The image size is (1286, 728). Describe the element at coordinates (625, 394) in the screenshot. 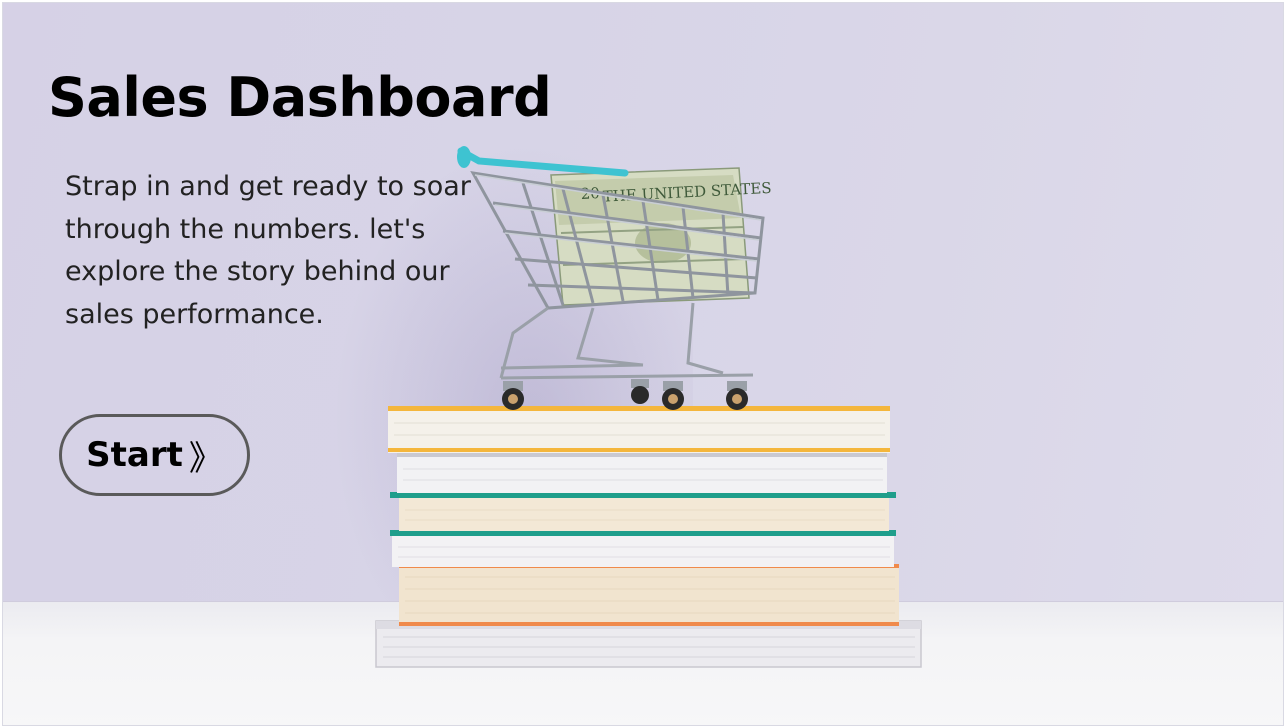

I see `cart-wheels` at that location.